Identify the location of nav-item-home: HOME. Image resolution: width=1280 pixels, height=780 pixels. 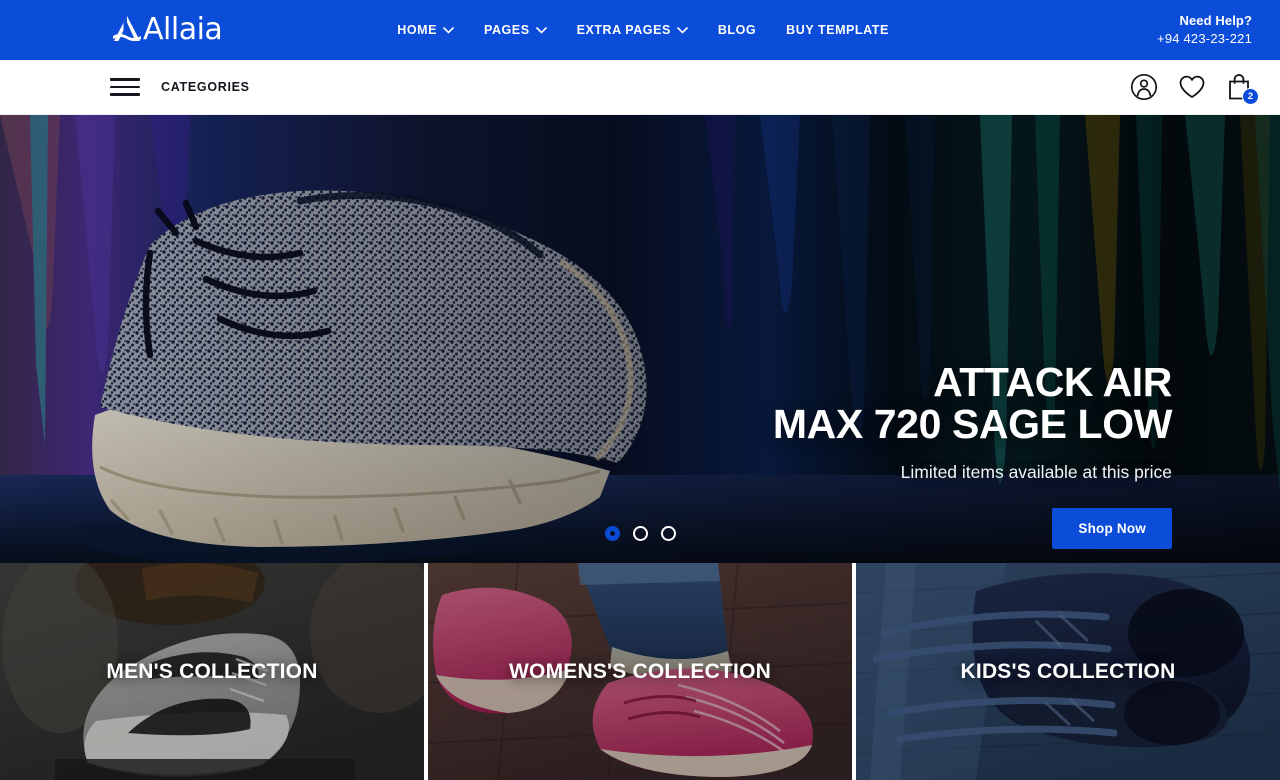
(425, 30).